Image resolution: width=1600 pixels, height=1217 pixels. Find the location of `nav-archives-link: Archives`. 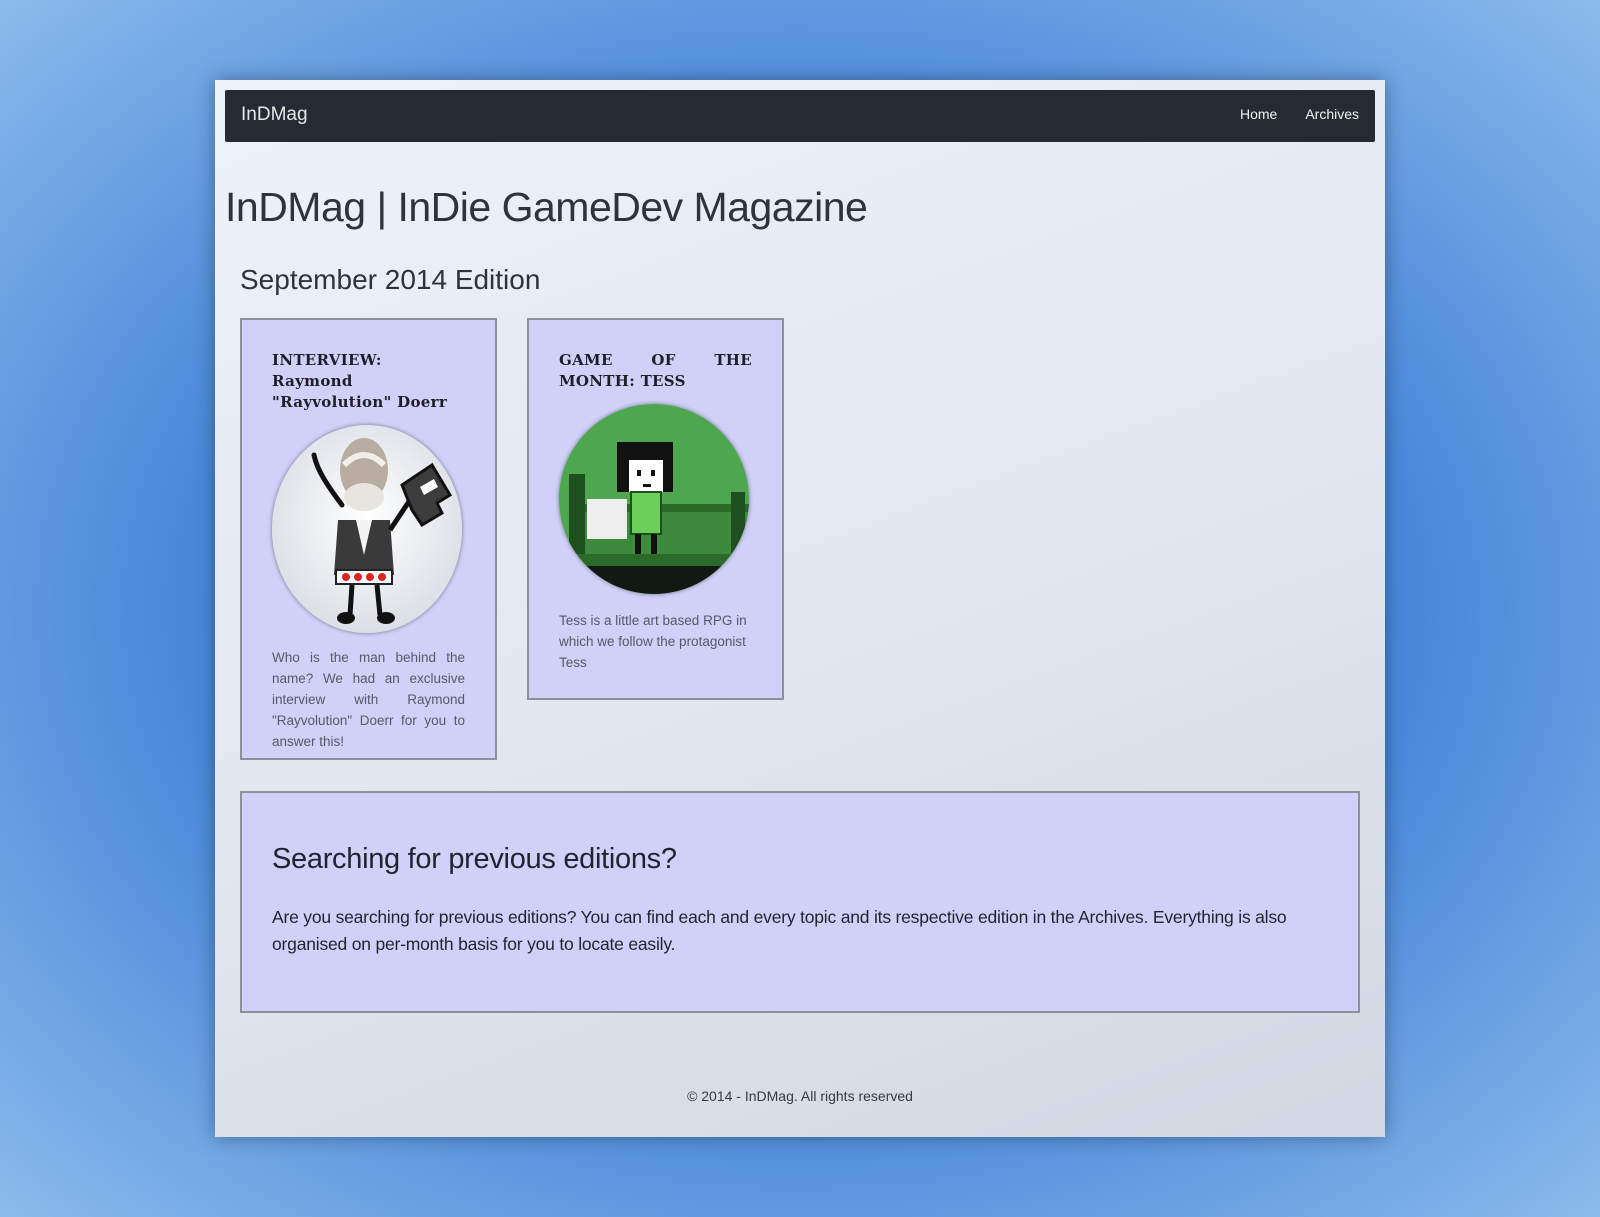

nav-archives-link: Archives is located at coordinates (1332, 114).